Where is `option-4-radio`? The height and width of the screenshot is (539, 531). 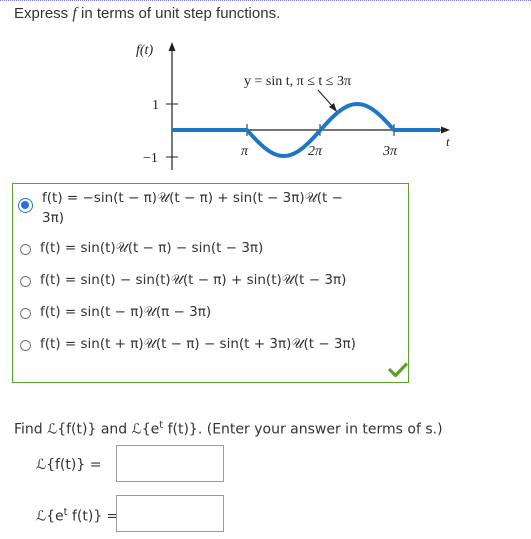 option-4-radio is located at coordinates (25, 313).